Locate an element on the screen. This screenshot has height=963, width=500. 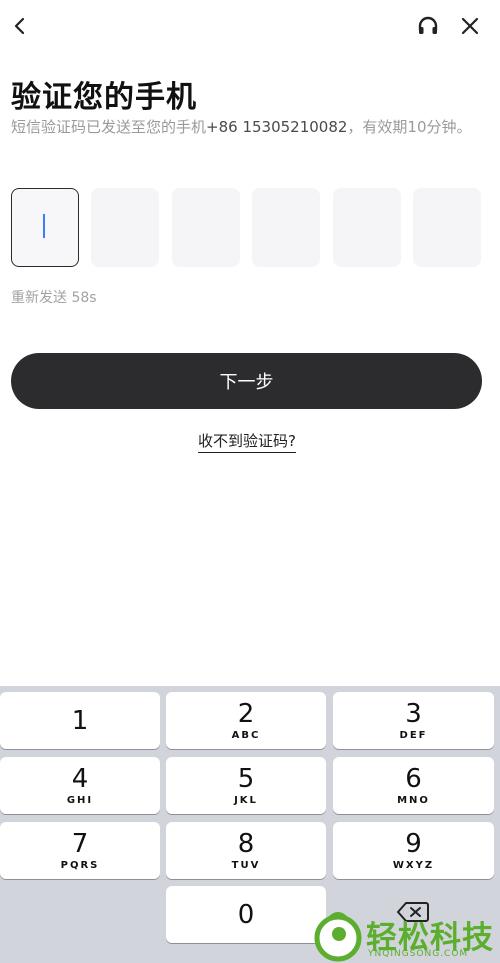
close-button is located at coordinates (470, 26).